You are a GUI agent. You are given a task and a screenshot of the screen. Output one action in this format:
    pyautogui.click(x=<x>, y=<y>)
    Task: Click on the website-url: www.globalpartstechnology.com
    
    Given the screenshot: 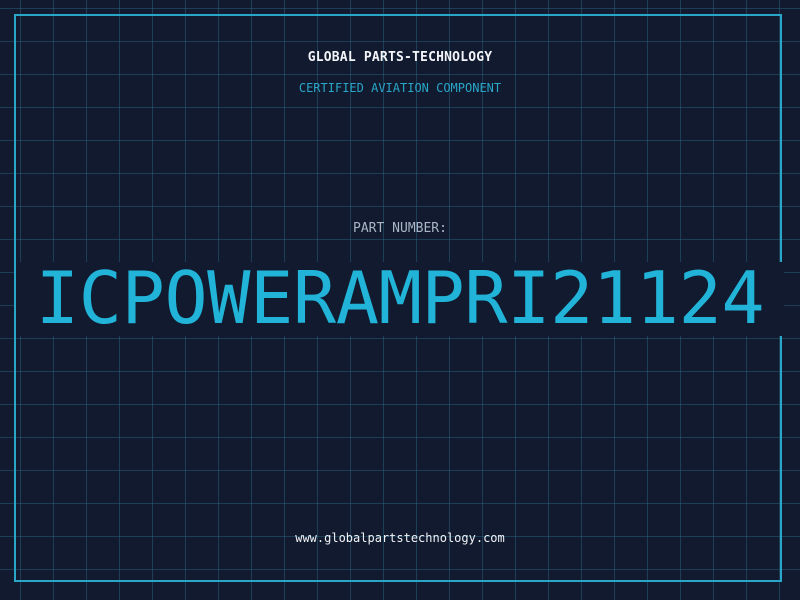 What is the action you would take?
    pyautogui.click(x=400, y=538)
    